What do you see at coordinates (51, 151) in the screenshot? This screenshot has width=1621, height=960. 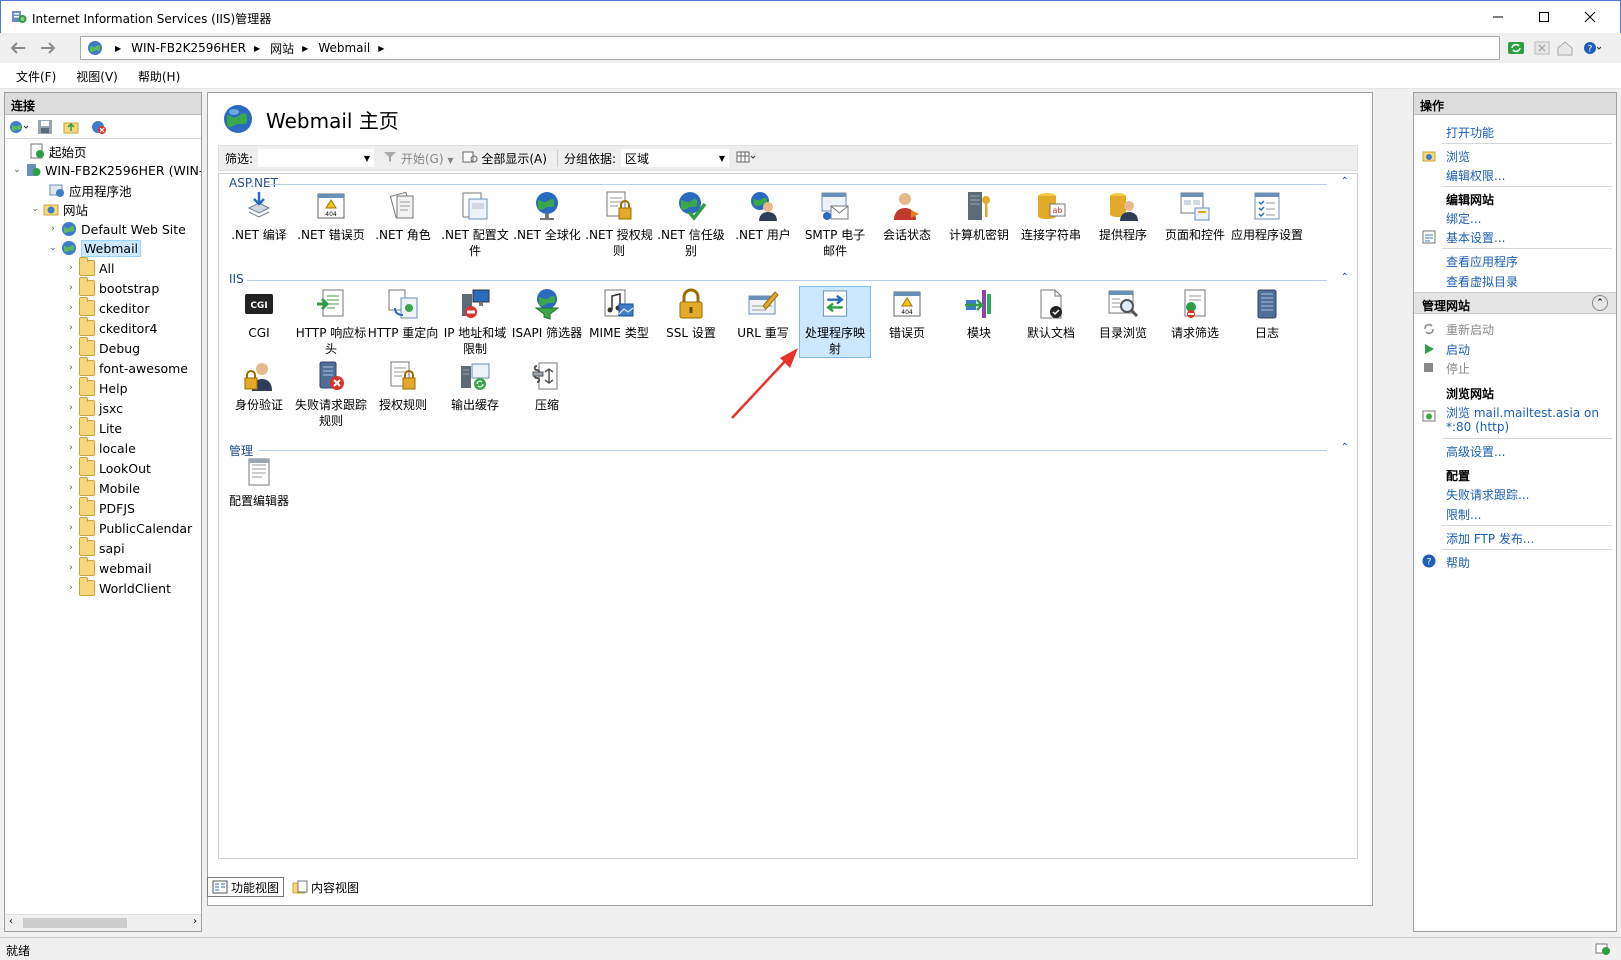 I see `tree-start-page: 起始页` at bounding box center [51, 151].